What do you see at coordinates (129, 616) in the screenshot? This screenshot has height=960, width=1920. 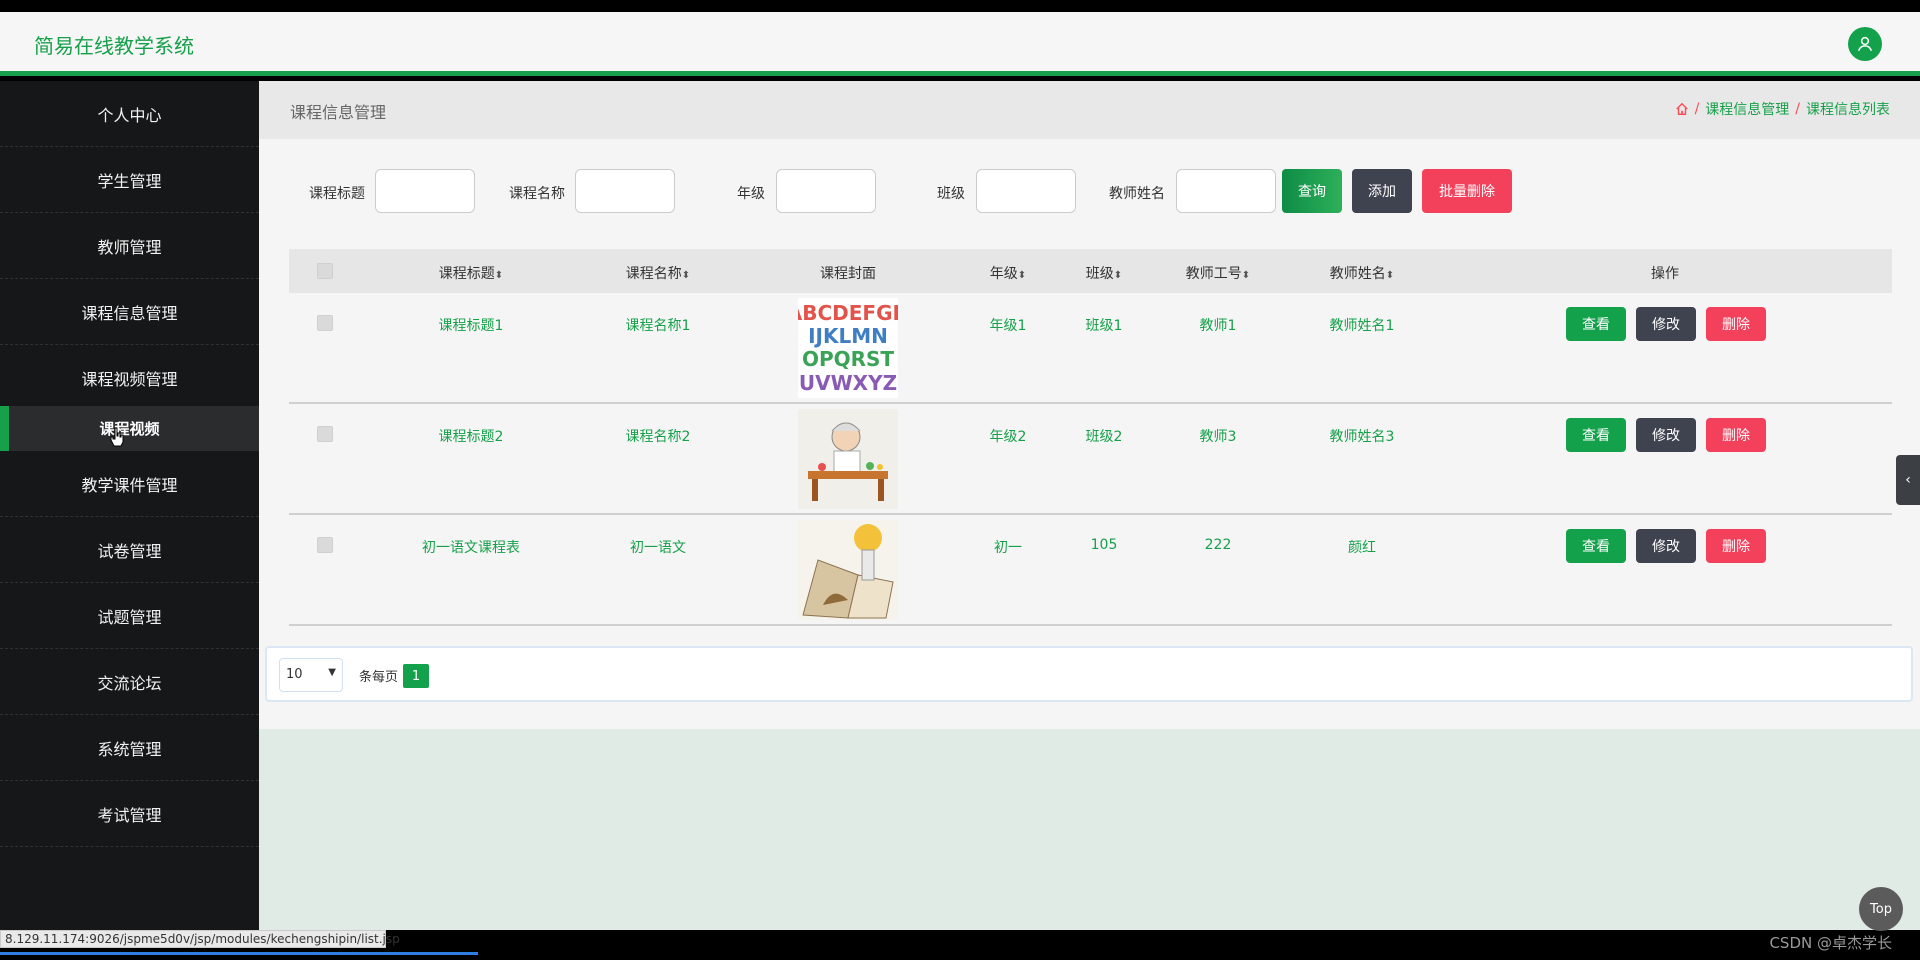 I see `sidebar-item-question-management: 试题管理` at bounding box center [129, 616].